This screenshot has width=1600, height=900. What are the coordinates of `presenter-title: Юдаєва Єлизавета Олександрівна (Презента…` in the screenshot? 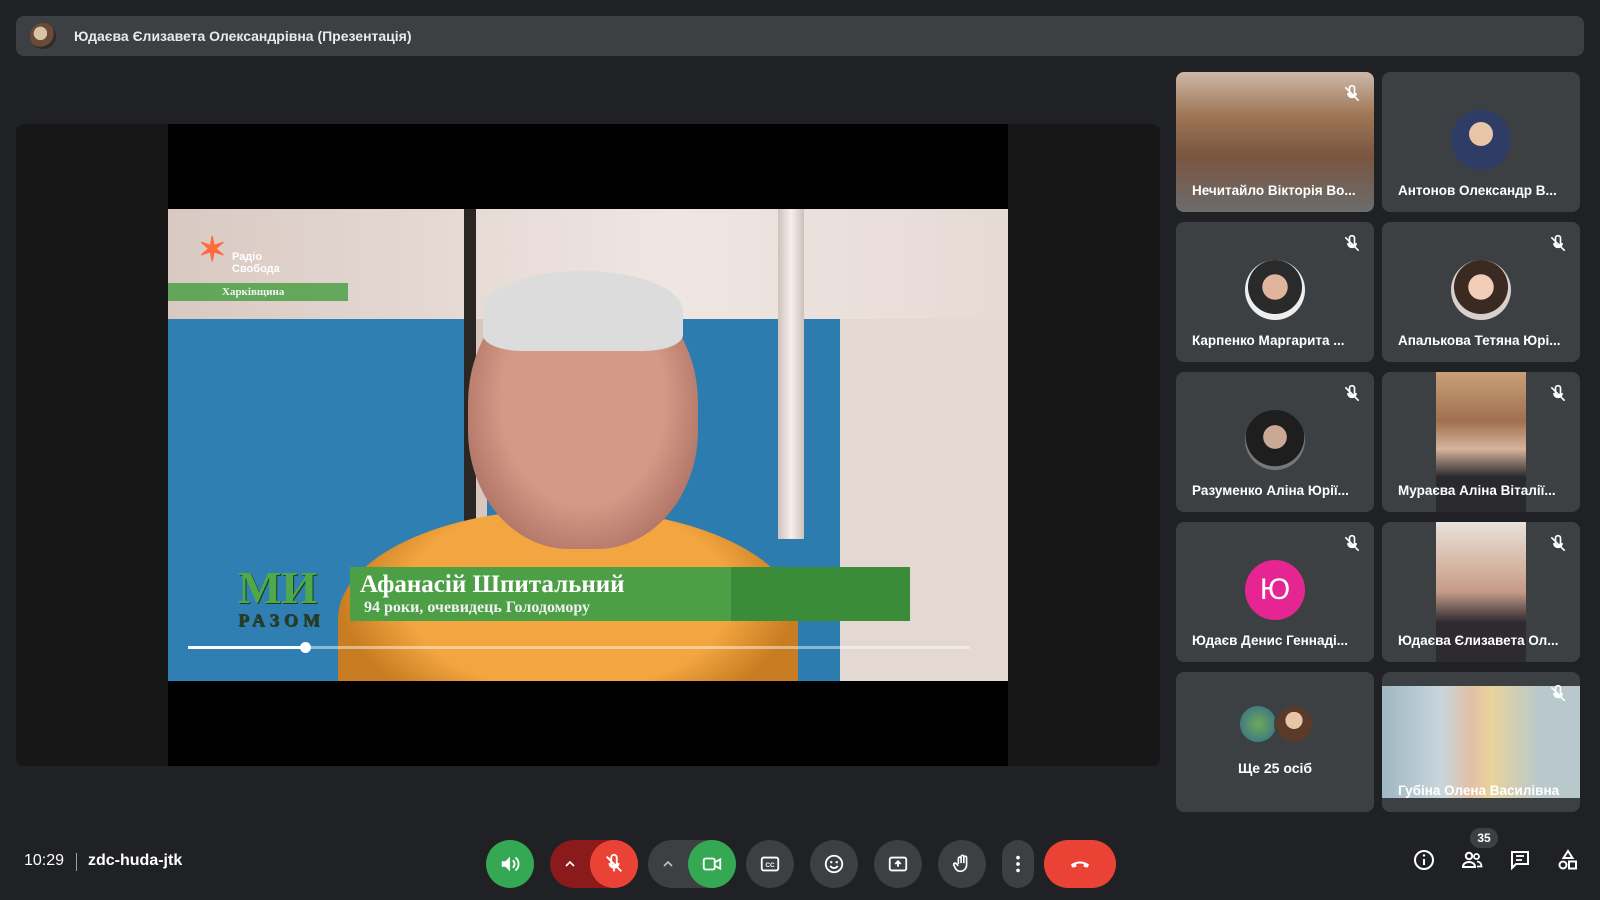 It's located at (243, 36).